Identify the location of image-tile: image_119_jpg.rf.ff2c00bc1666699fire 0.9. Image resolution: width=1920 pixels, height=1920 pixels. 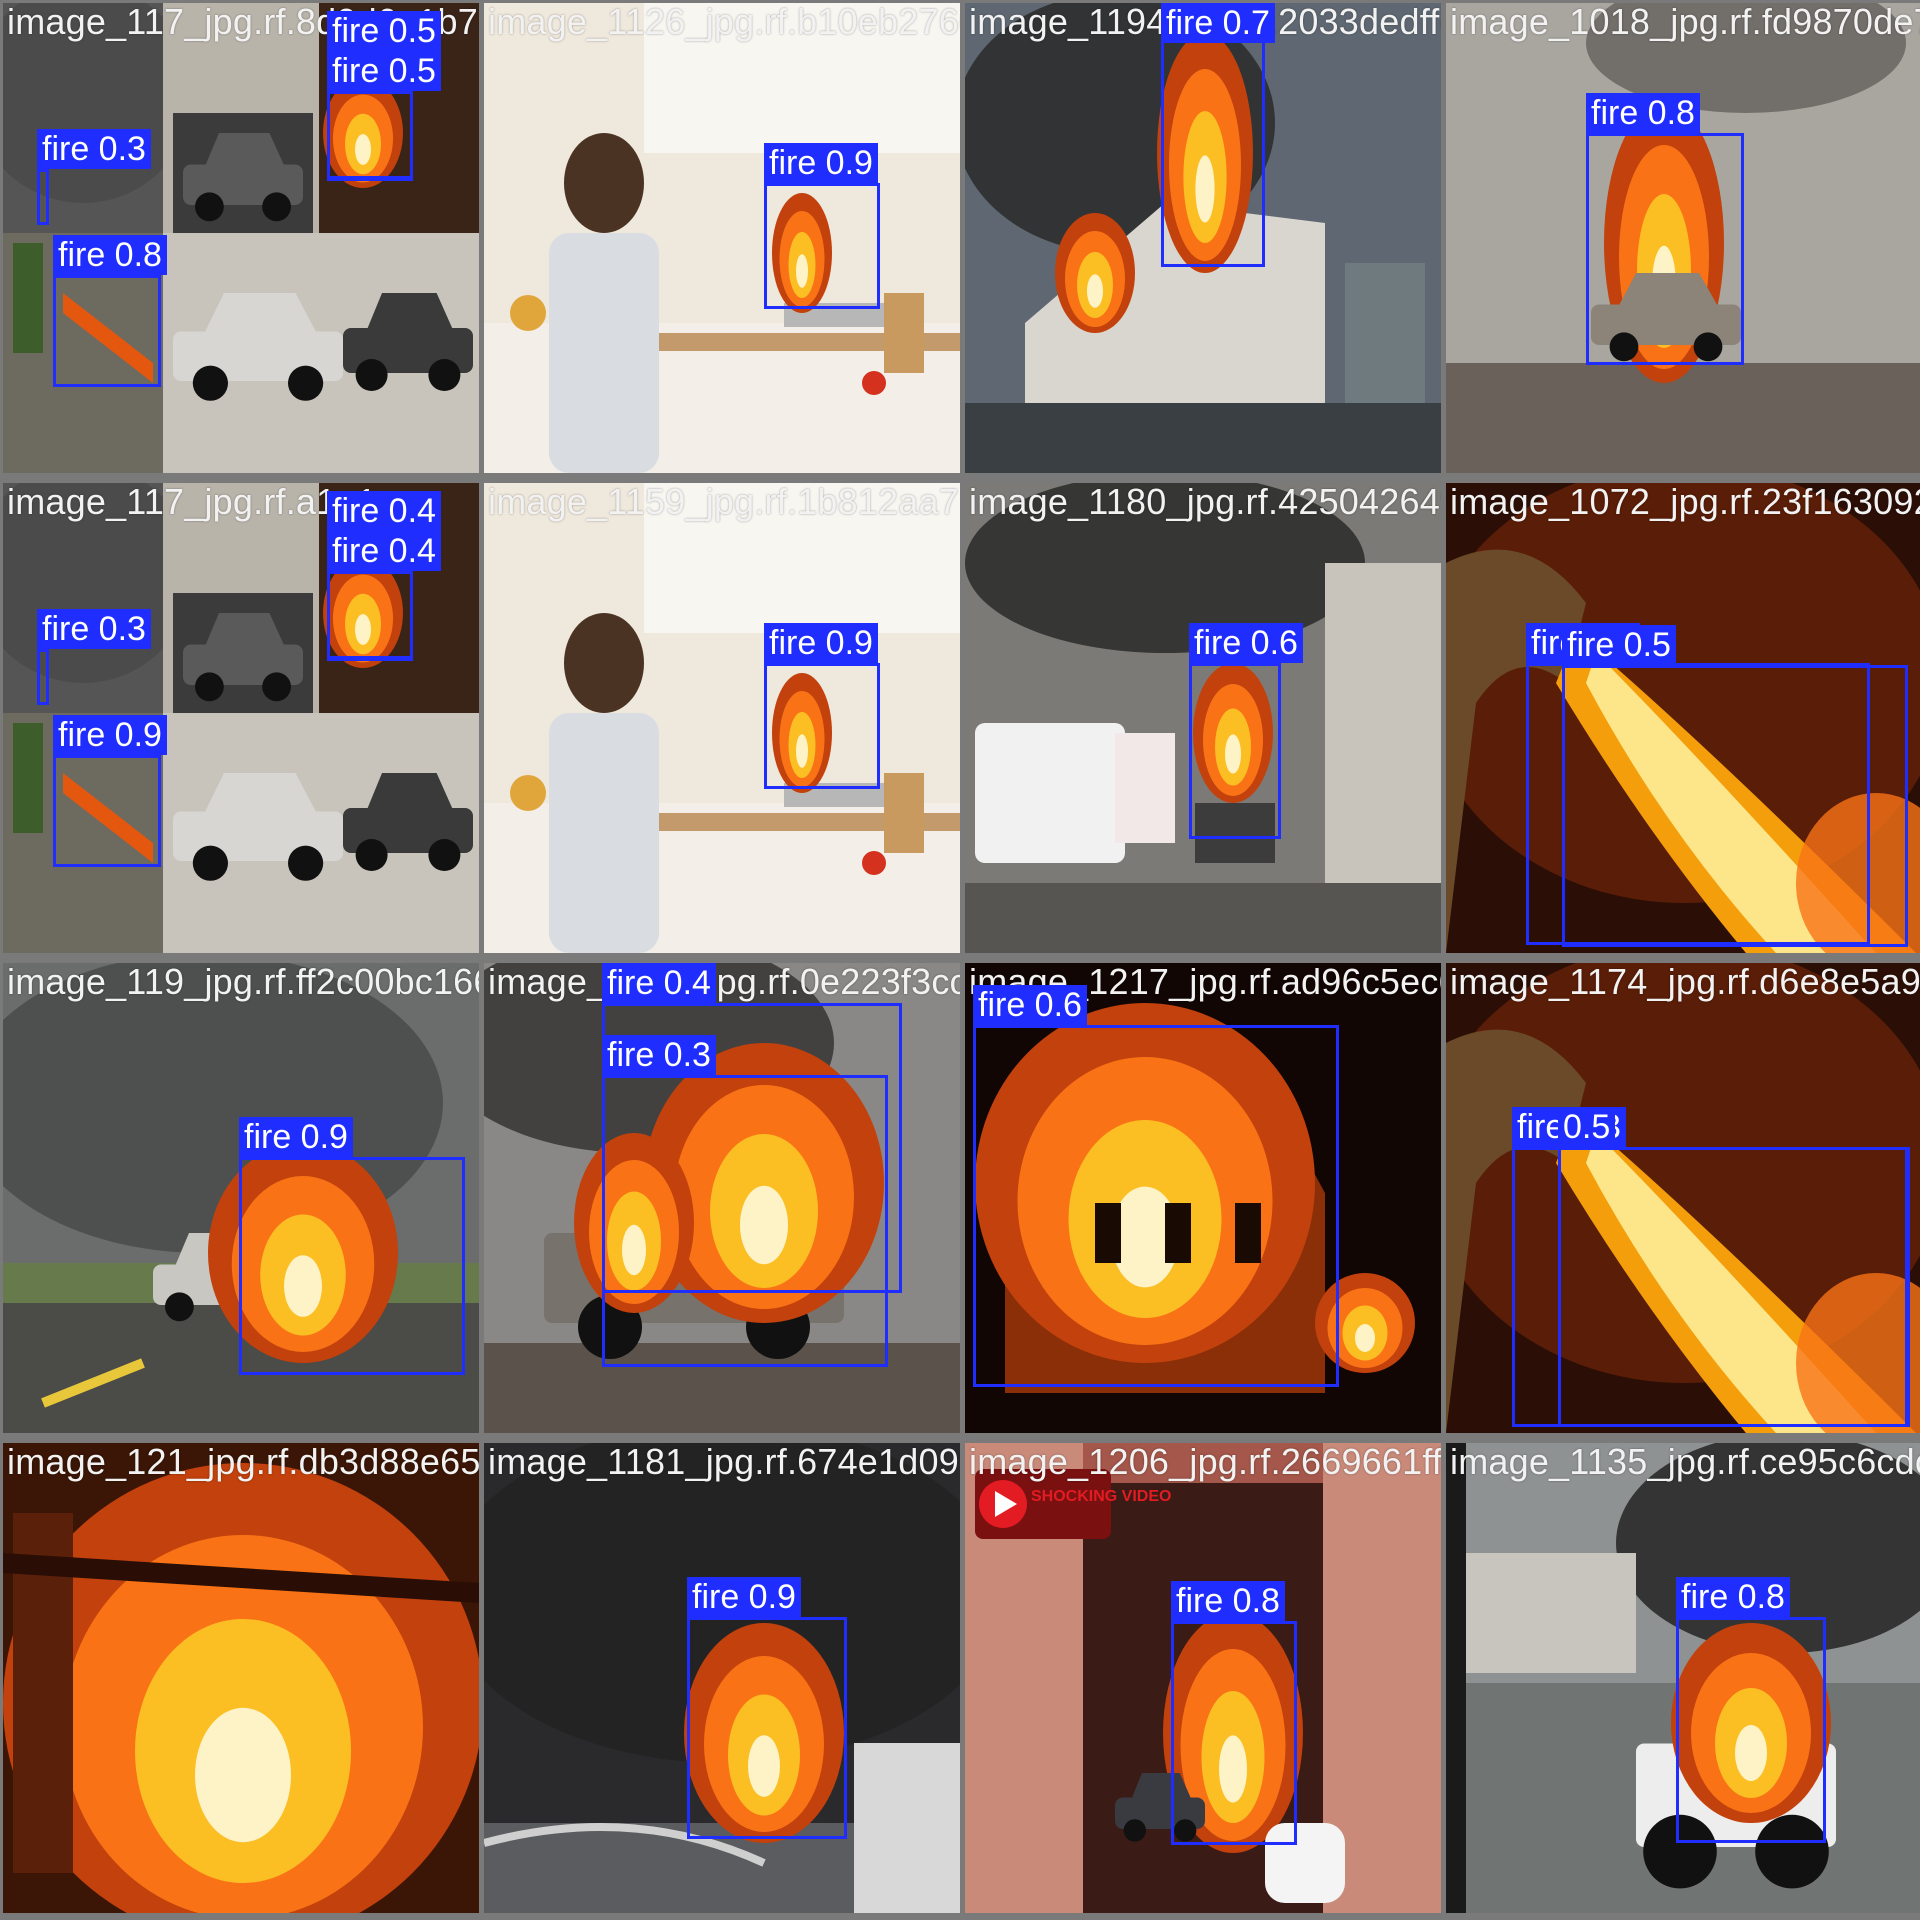
(241, 1198).